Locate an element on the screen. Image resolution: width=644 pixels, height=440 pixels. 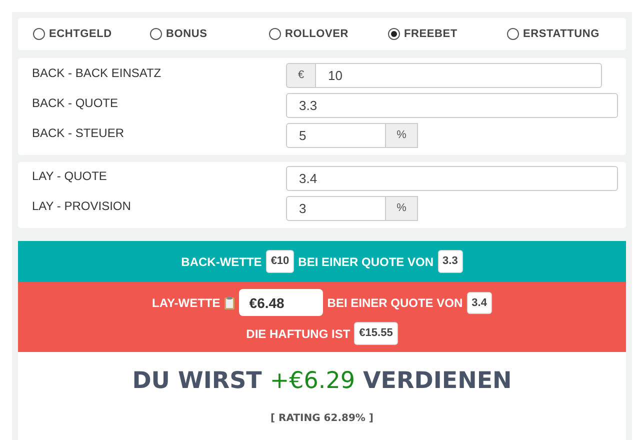
clipboard-icon is located at coordinates (230, 303).